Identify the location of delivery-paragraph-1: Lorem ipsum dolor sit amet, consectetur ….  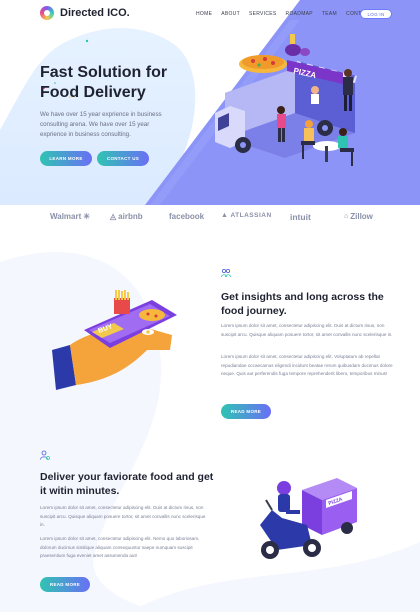
(123, 516).